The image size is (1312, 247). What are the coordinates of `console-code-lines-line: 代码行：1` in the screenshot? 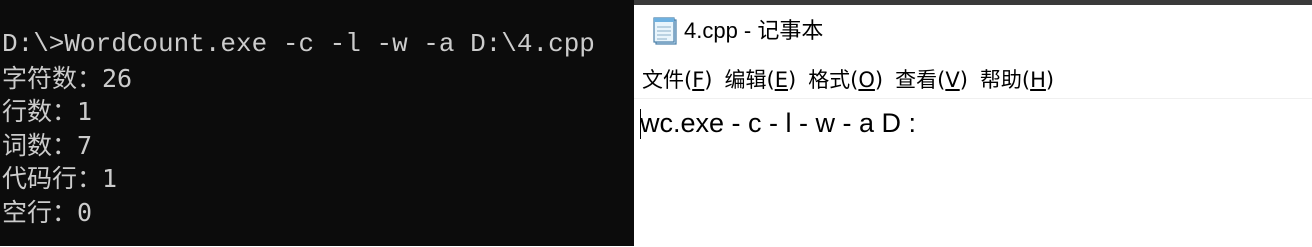 It's located at (60, 178).